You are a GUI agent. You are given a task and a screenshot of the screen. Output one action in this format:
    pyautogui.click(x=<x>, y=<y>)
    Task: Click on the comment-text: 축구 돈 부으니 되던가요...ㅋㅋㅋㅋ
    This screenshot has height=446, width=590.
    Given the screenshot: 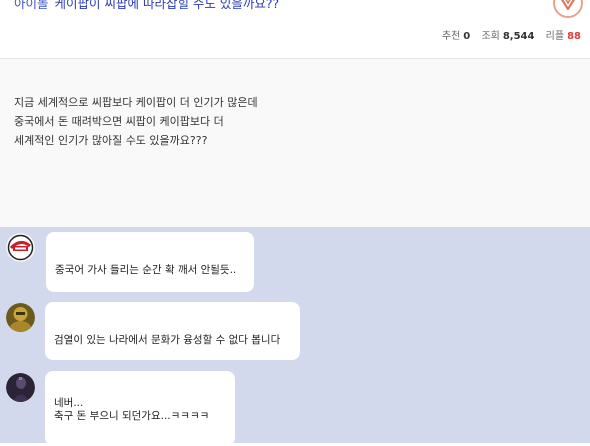 What is the action you would take?
    pyautogui.click(x=132, y=416)
    